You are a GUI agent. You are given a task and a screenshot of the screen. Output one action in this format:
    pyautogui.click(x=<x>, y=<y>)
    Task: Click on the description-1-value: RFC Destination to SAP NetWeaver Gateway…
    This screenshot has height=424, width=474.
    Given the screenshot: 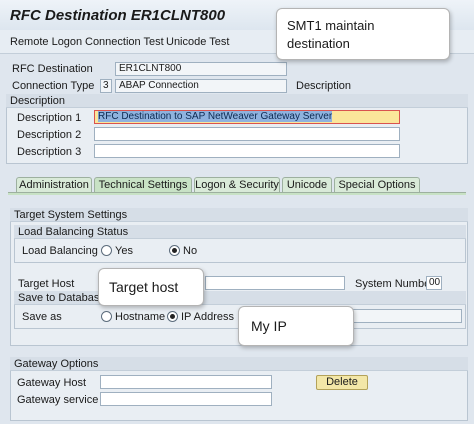 What is the action you would take?
    pyautogui.click(x=215, y=116)
    